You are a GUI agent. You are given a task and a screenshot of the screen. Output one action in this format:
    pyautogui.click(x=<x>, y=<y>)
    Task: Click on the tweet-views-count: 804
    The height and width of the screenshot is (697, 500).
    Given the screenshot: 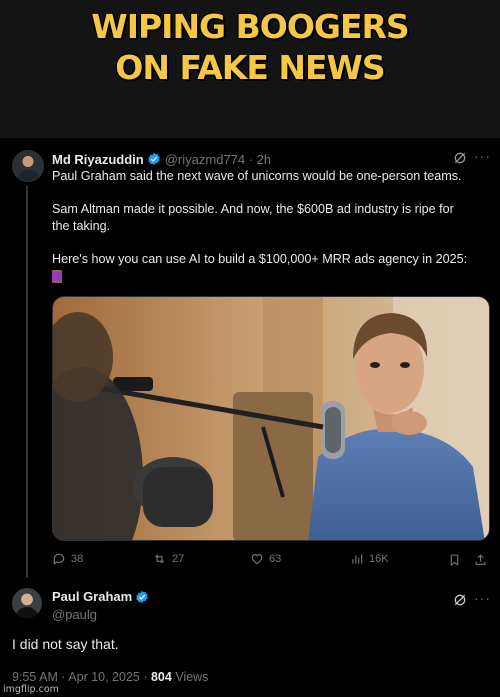 What is the action you would take?
    pyautogui.click(x=161, y=677)
    